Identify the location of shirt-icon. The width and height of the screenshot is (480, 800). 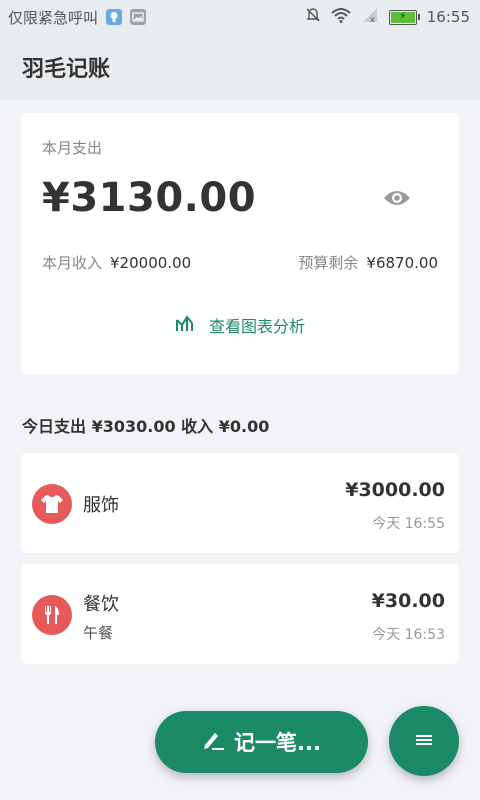
(52, 504).